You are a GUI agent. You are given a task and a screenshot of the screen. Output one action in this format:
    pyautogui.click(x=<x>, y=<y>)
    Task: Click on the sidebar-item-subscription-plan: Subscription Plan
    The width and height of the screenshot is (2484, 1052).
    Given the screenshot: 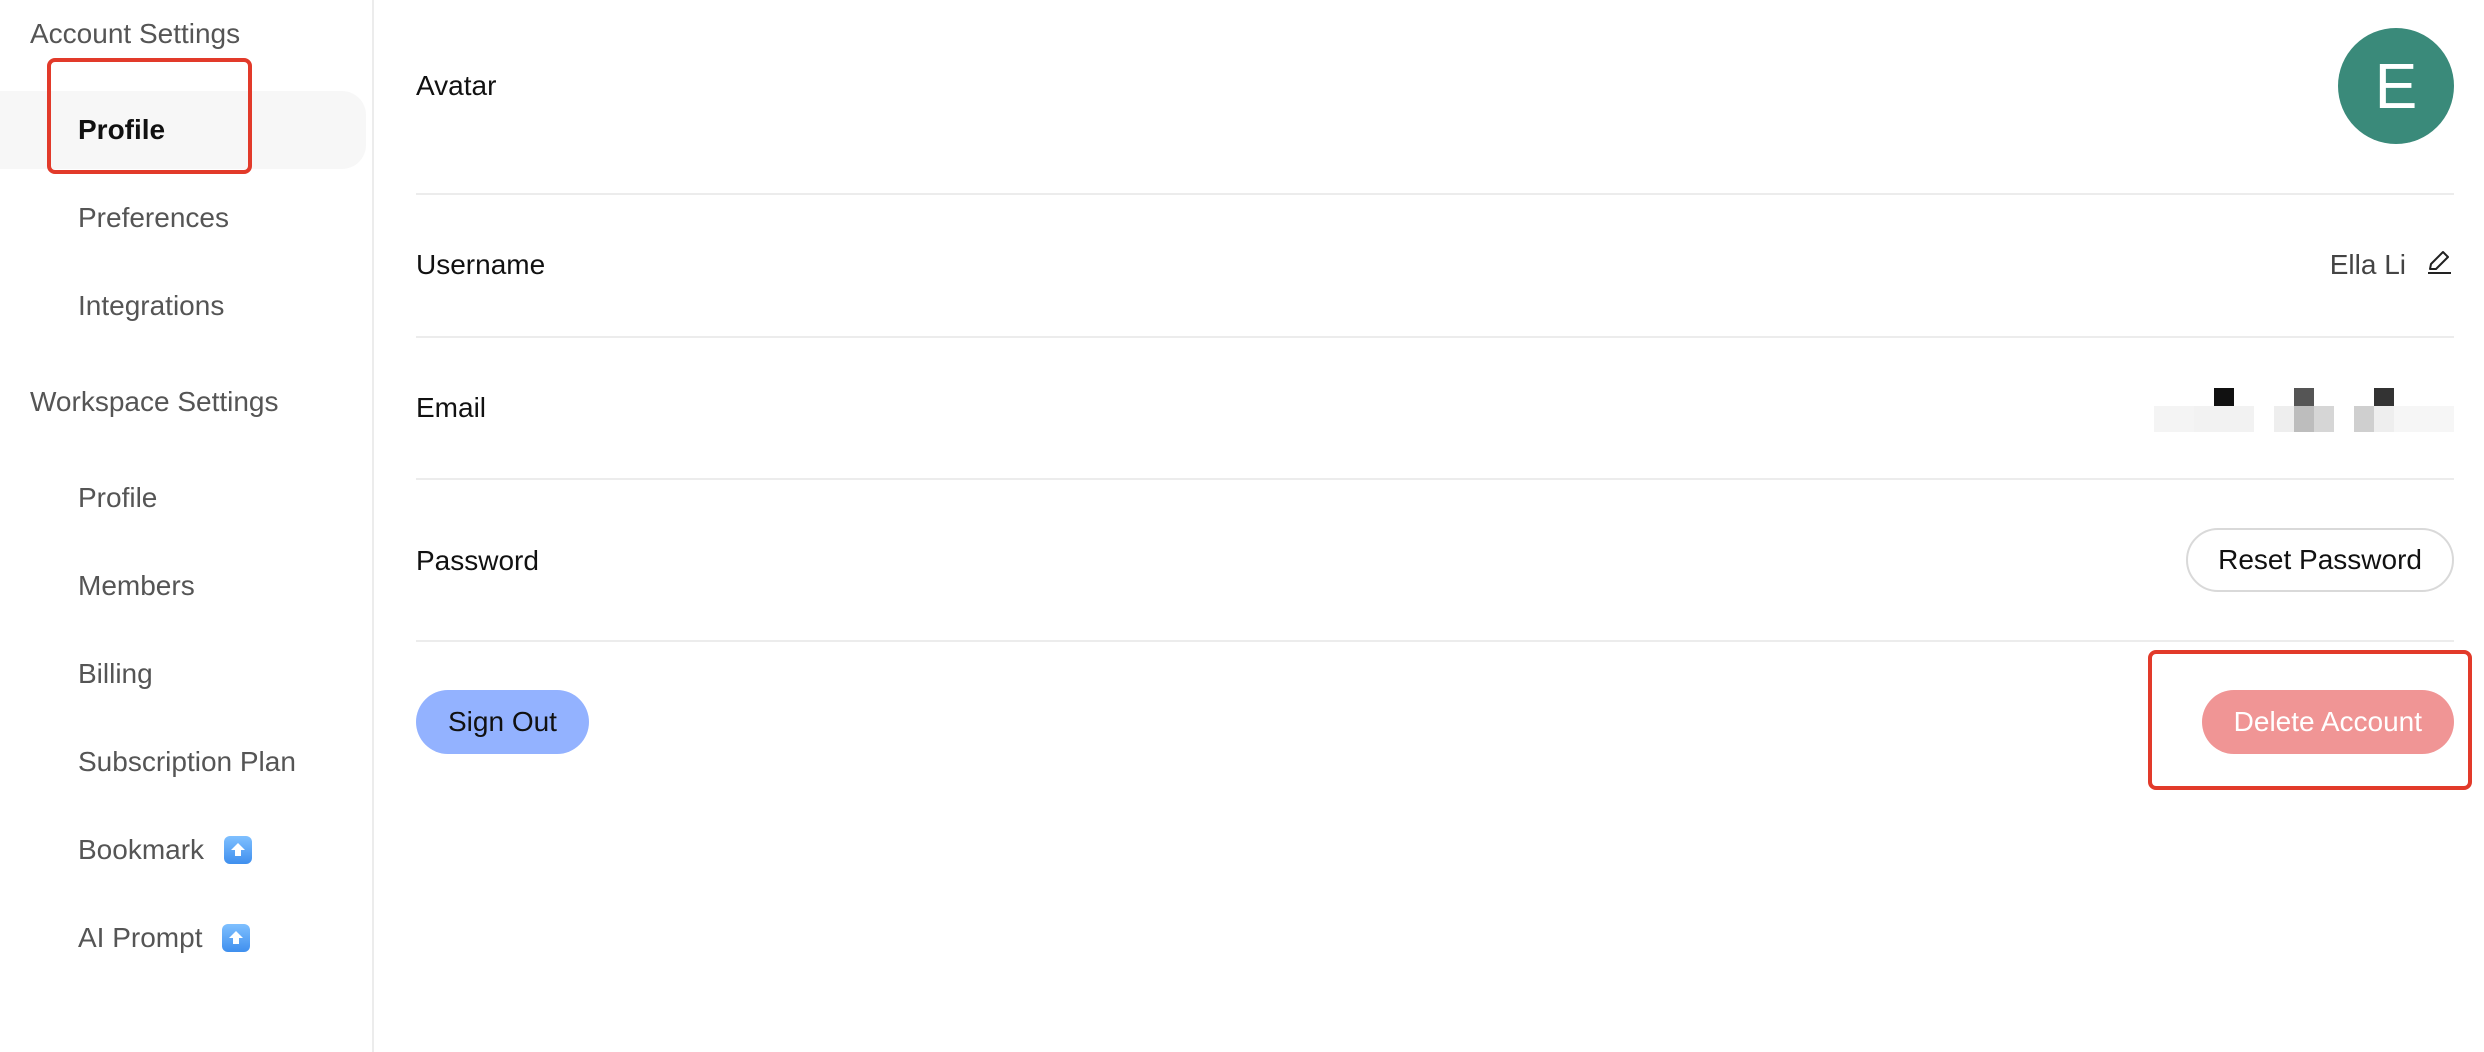 What is the action you would take?
    pyautogui.click(x=183, y=762)
    